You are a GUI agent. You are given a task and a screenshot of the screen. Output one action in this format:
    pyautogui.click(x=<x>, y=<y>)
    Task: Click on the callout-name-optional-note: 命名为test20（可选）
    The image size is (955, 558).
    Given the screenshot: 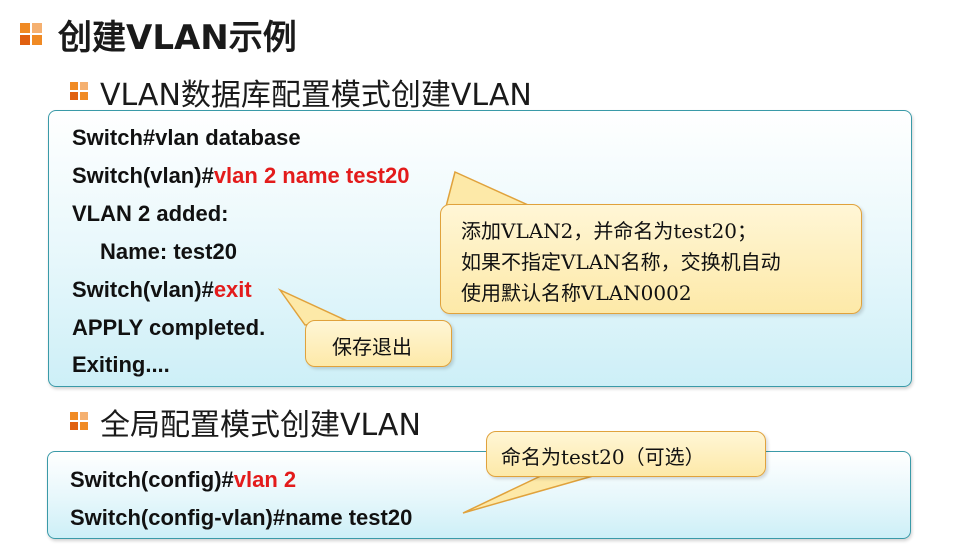 What is the action you would take?
    pyautogui.click(x=626, y=454)
    